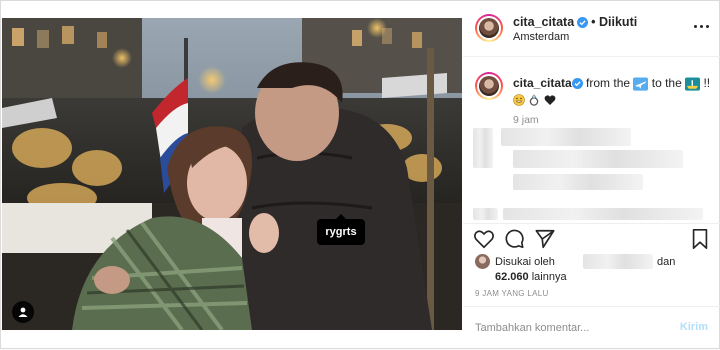  Describe the element at coordinates (519, 100) in the screenshot. I see `grin-emoji-icon` at that location.